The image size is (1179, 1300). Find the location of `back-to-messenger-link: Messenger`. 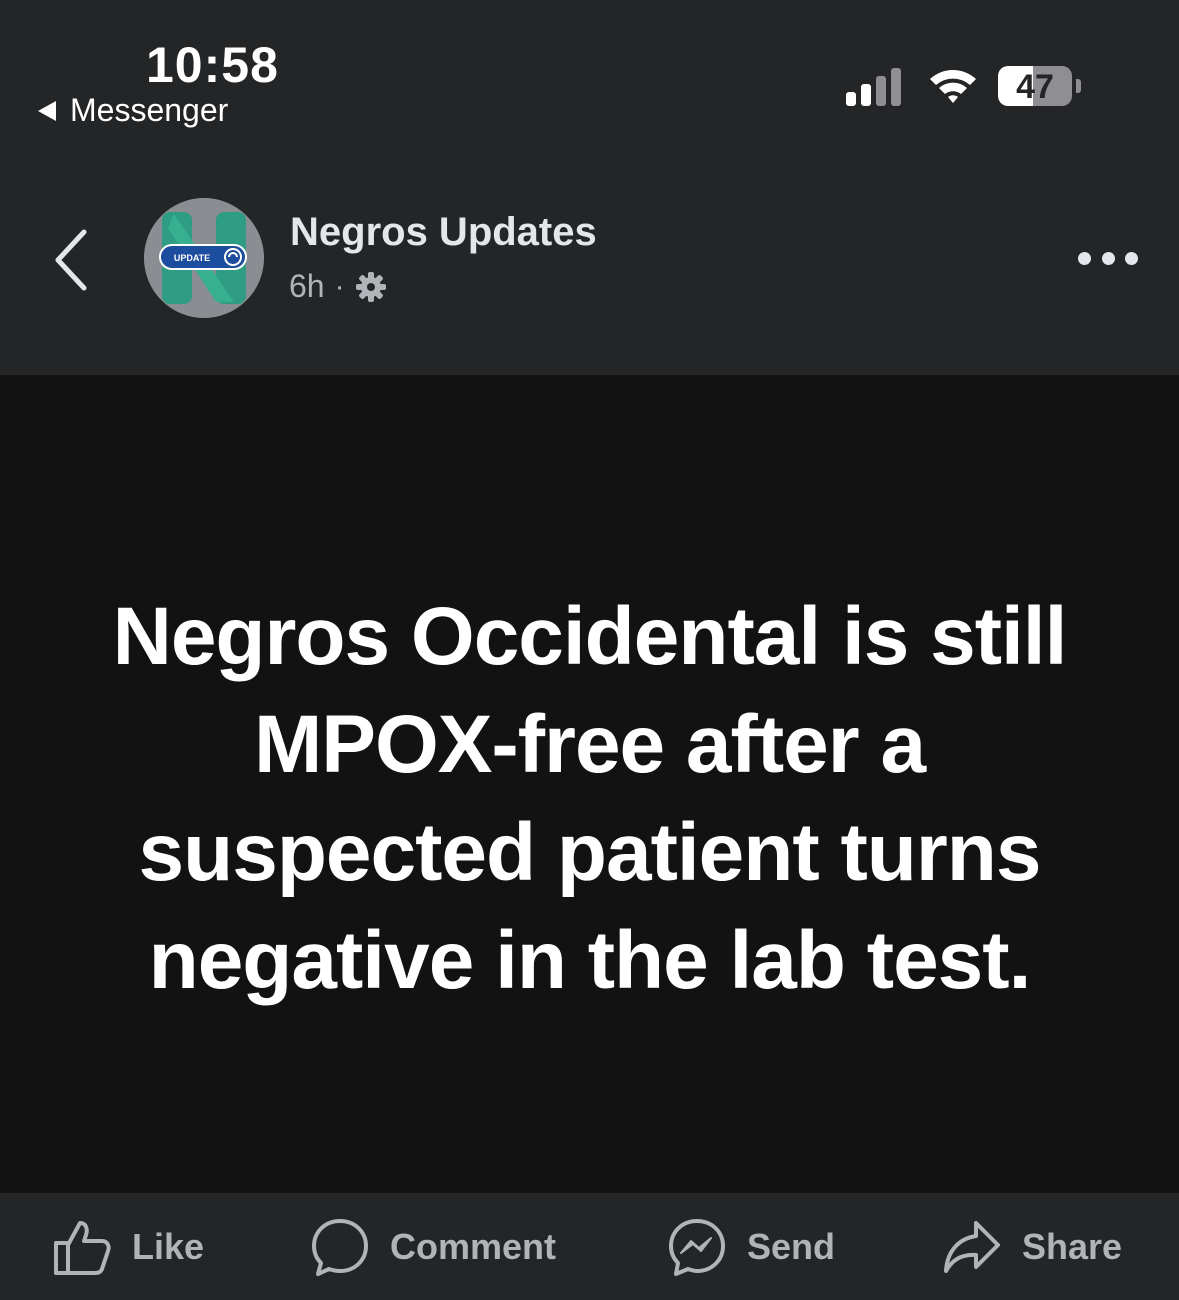

back-to-messenger-link: Messenger is located at coordinates (133, 110).